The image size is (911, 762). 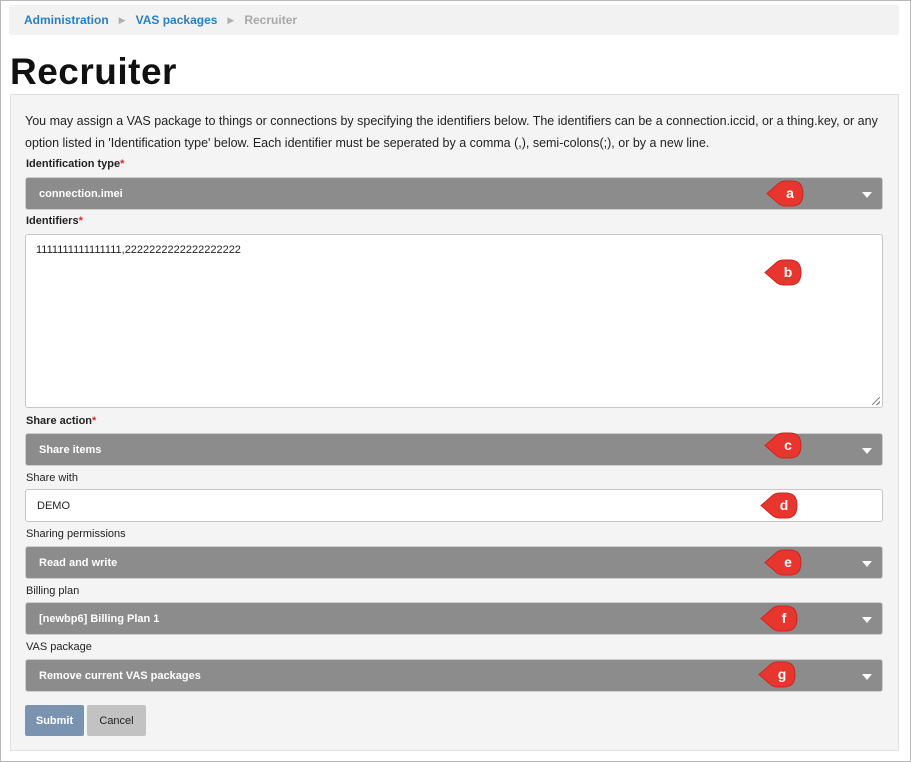 What do you see at coordinates (779, 618) in the screenshot?
I see `annotation-pin-f: f` at bounding box center [779, 618].